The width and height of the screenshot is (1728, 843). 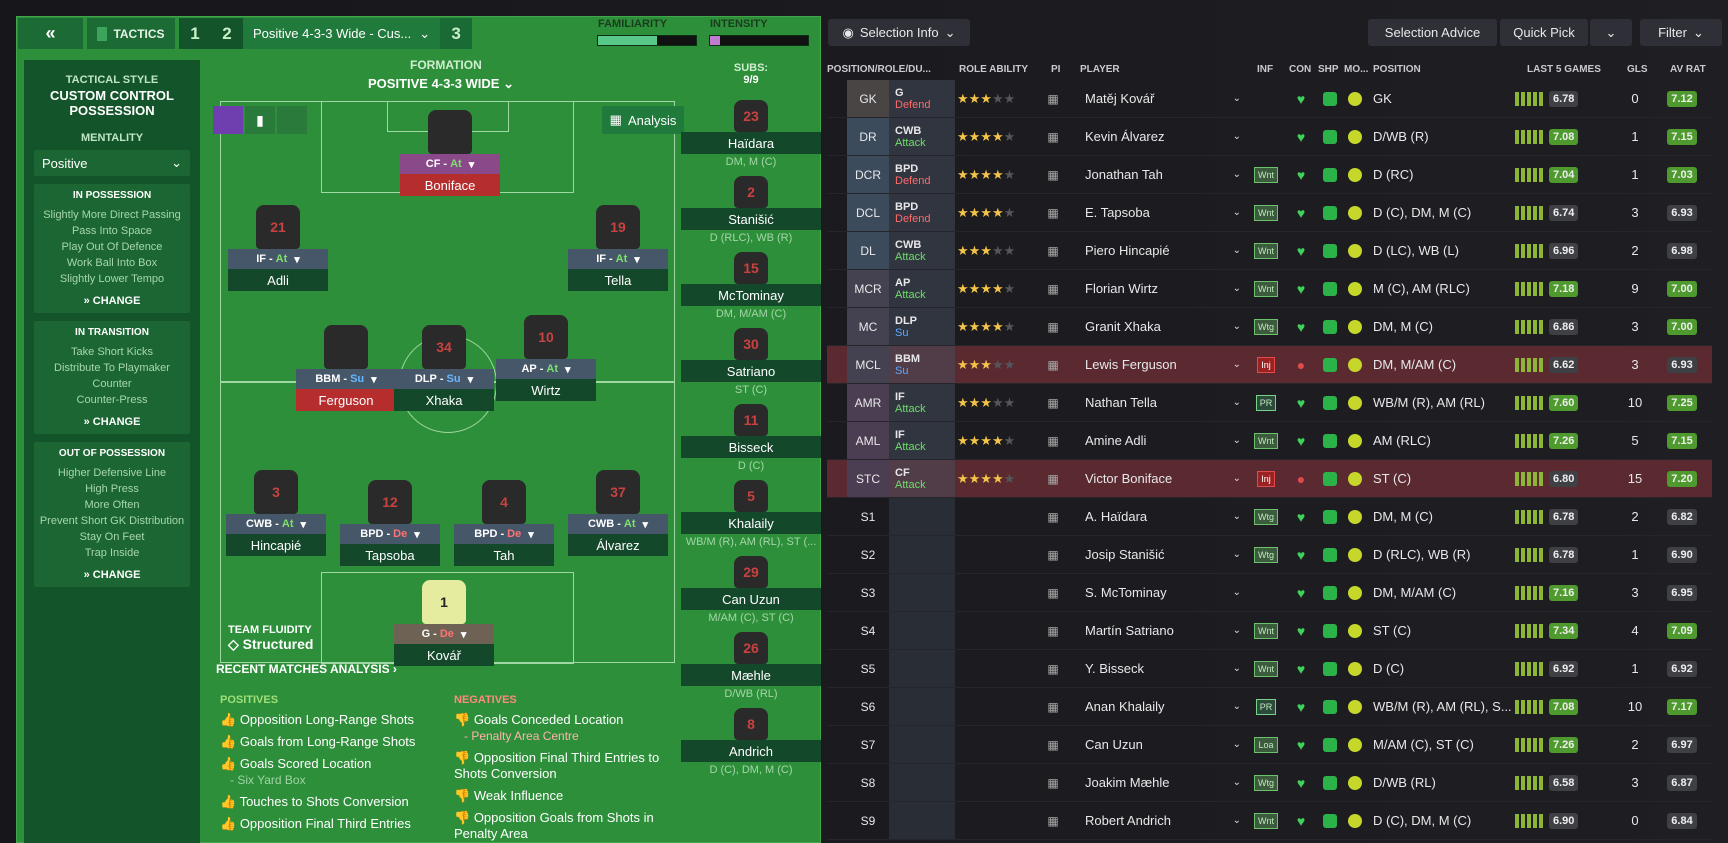 What do you see at coordinates (922, 98) in the screenshot?
I see `role-duty: G Defend` at bounding box center [922, 98].